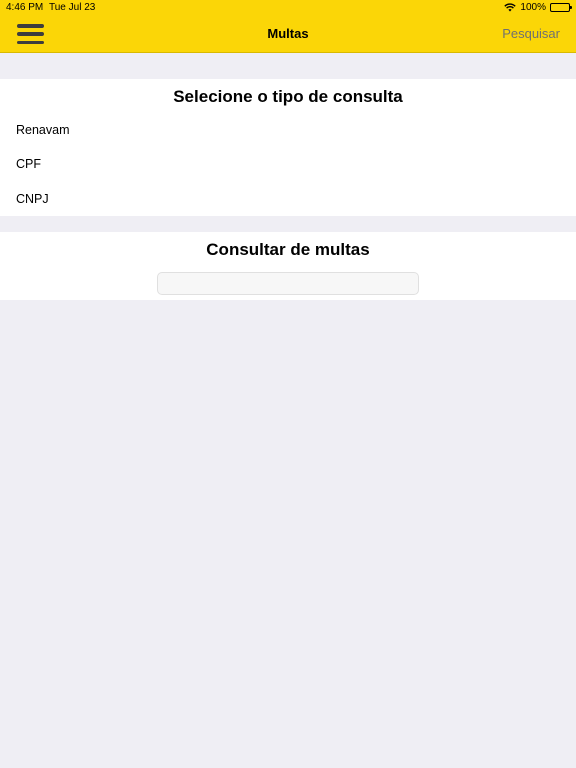  Describe the element at coordinates (32, 199) in the screenshot. I see `option-cnpj: CNPJ` at that location.